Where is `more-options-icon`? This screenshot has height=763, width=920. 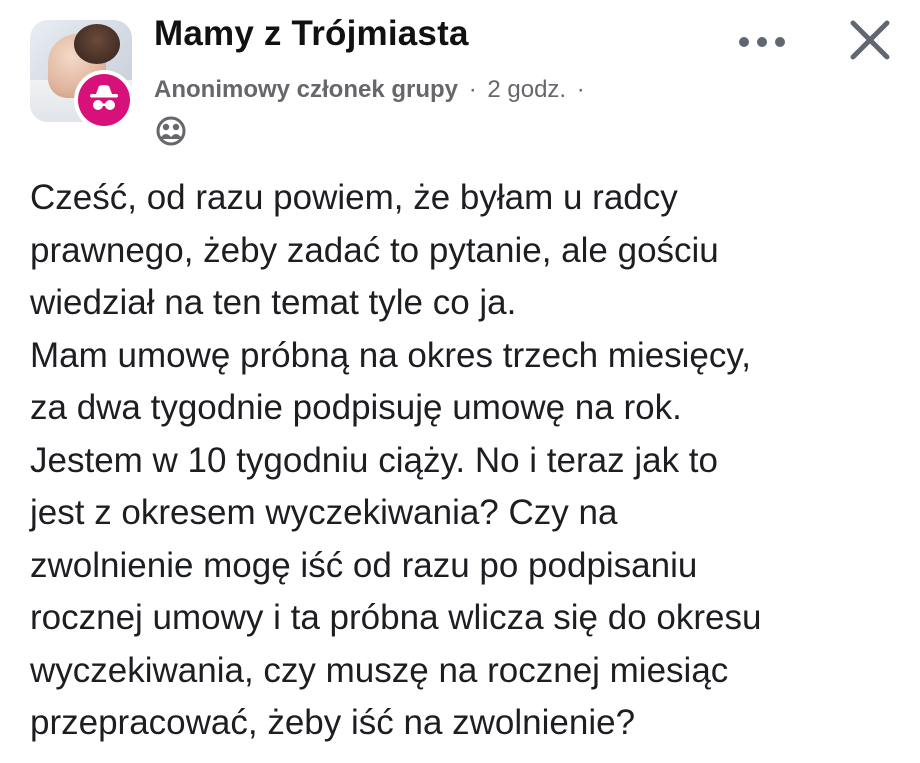 more-options-icon is located at coordinates (762, 42).